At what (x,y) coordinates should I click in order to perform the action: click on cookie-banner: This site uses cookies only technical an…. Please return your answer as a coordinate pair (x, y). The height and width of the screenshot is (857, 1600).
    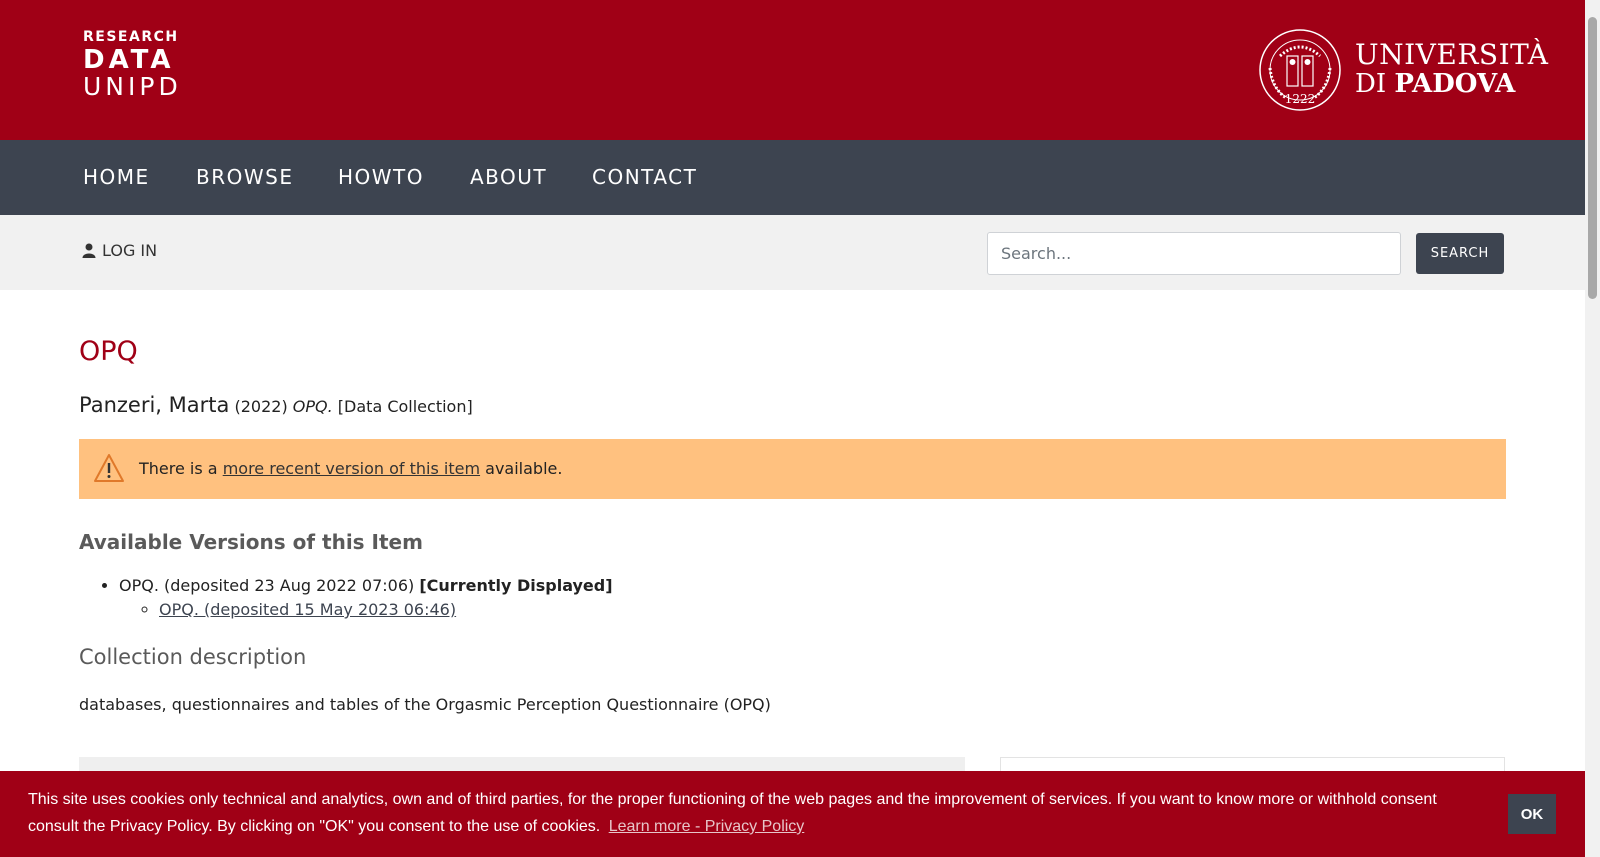
    Looking at the image, I should click on (792, 814).